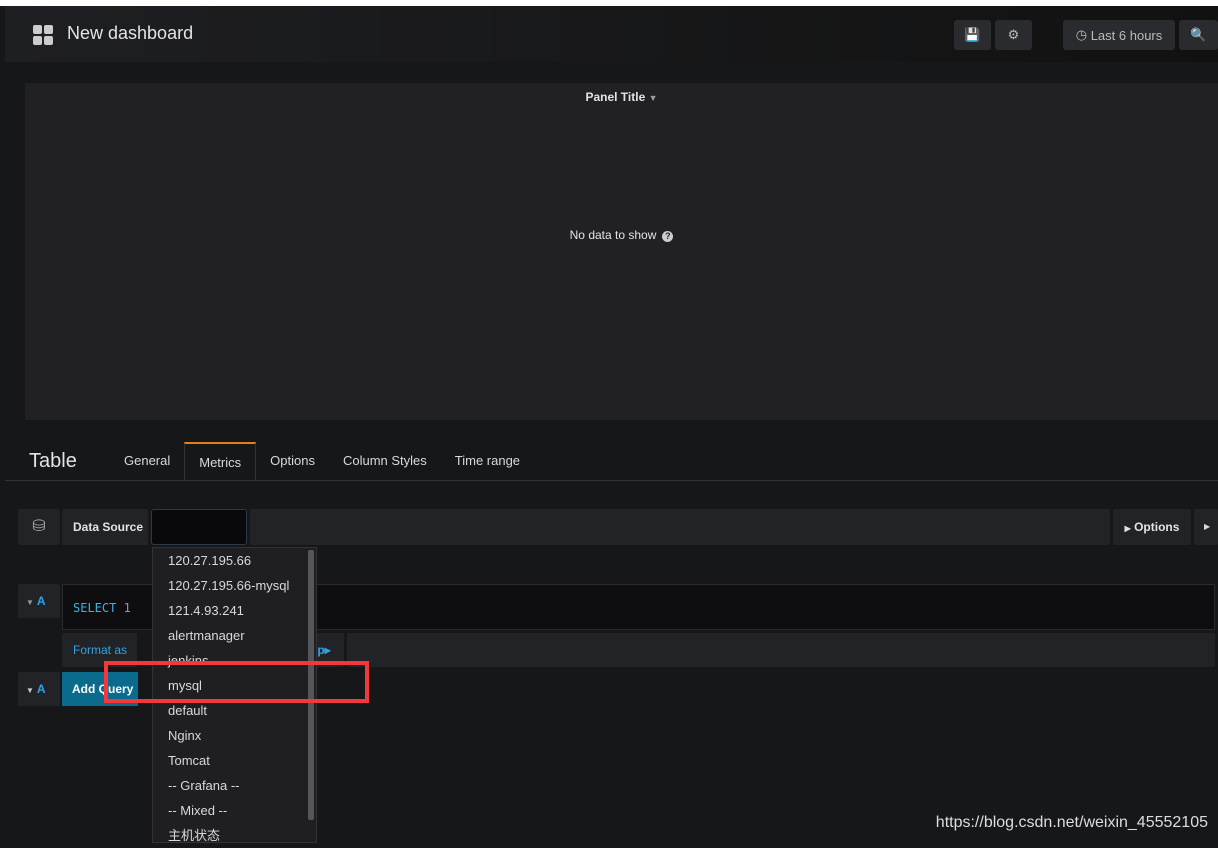  I want to click on clock-icon: ◷, so click(1083, 34).